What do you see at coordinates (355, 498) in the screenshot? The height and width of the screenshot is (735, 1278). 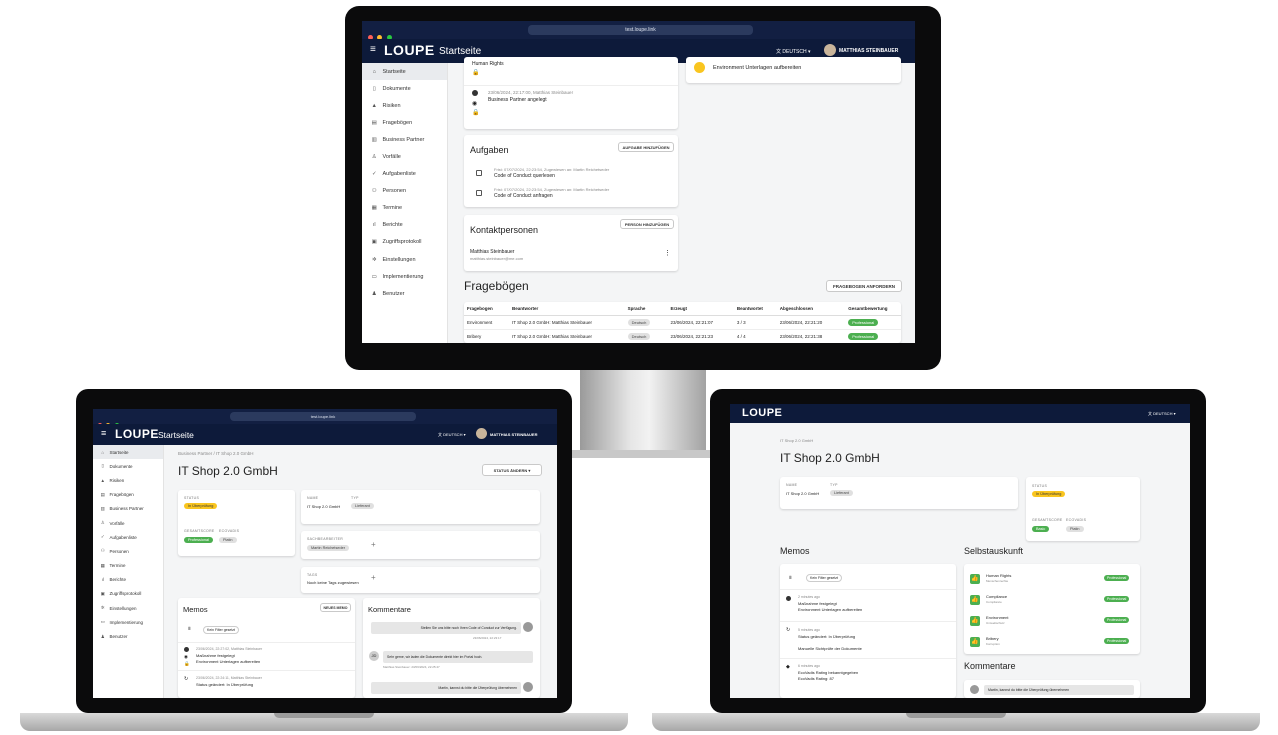 I see `type-label: TYP` at bounding box center [355, 498].